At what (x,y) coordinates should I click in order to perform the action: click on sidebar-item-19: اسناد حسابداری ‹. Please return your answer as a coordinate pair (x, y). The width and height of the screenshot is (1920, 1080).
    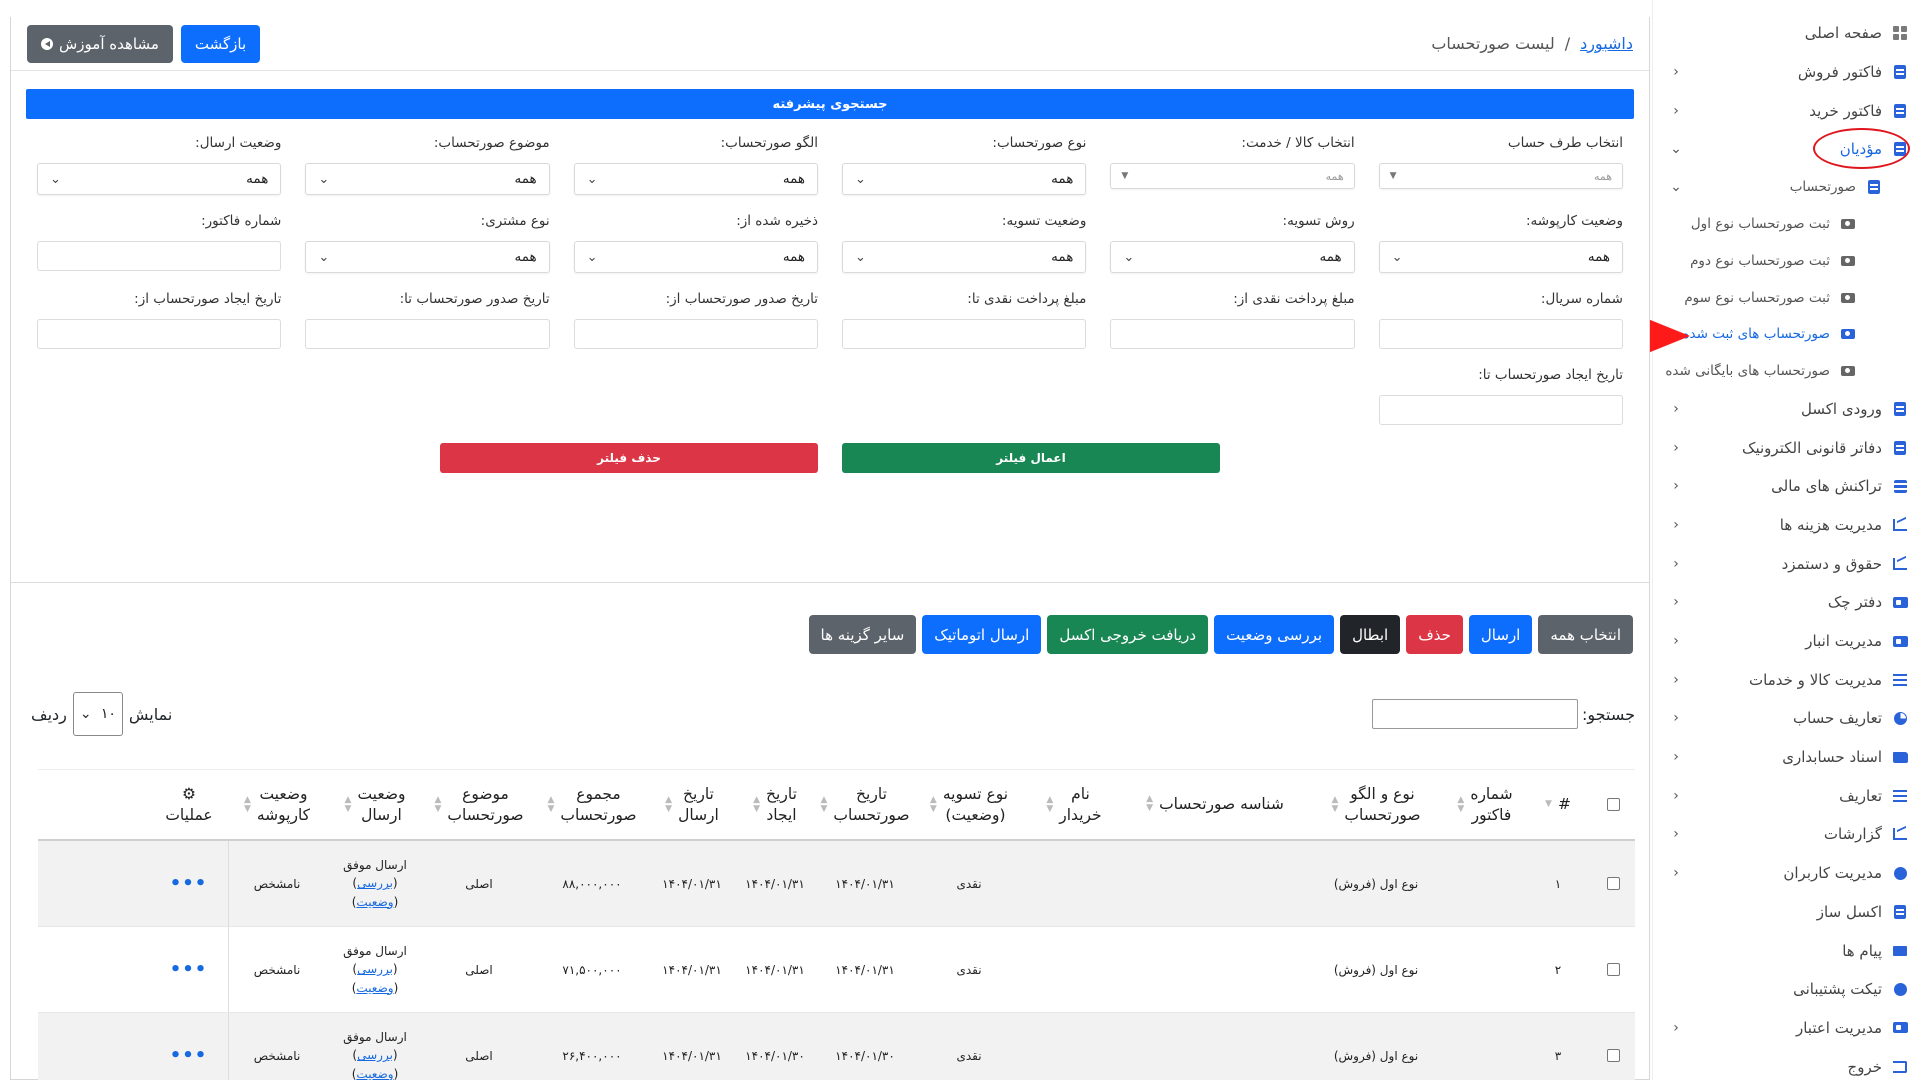
    Looking at the image, I should click on (1786, 757).